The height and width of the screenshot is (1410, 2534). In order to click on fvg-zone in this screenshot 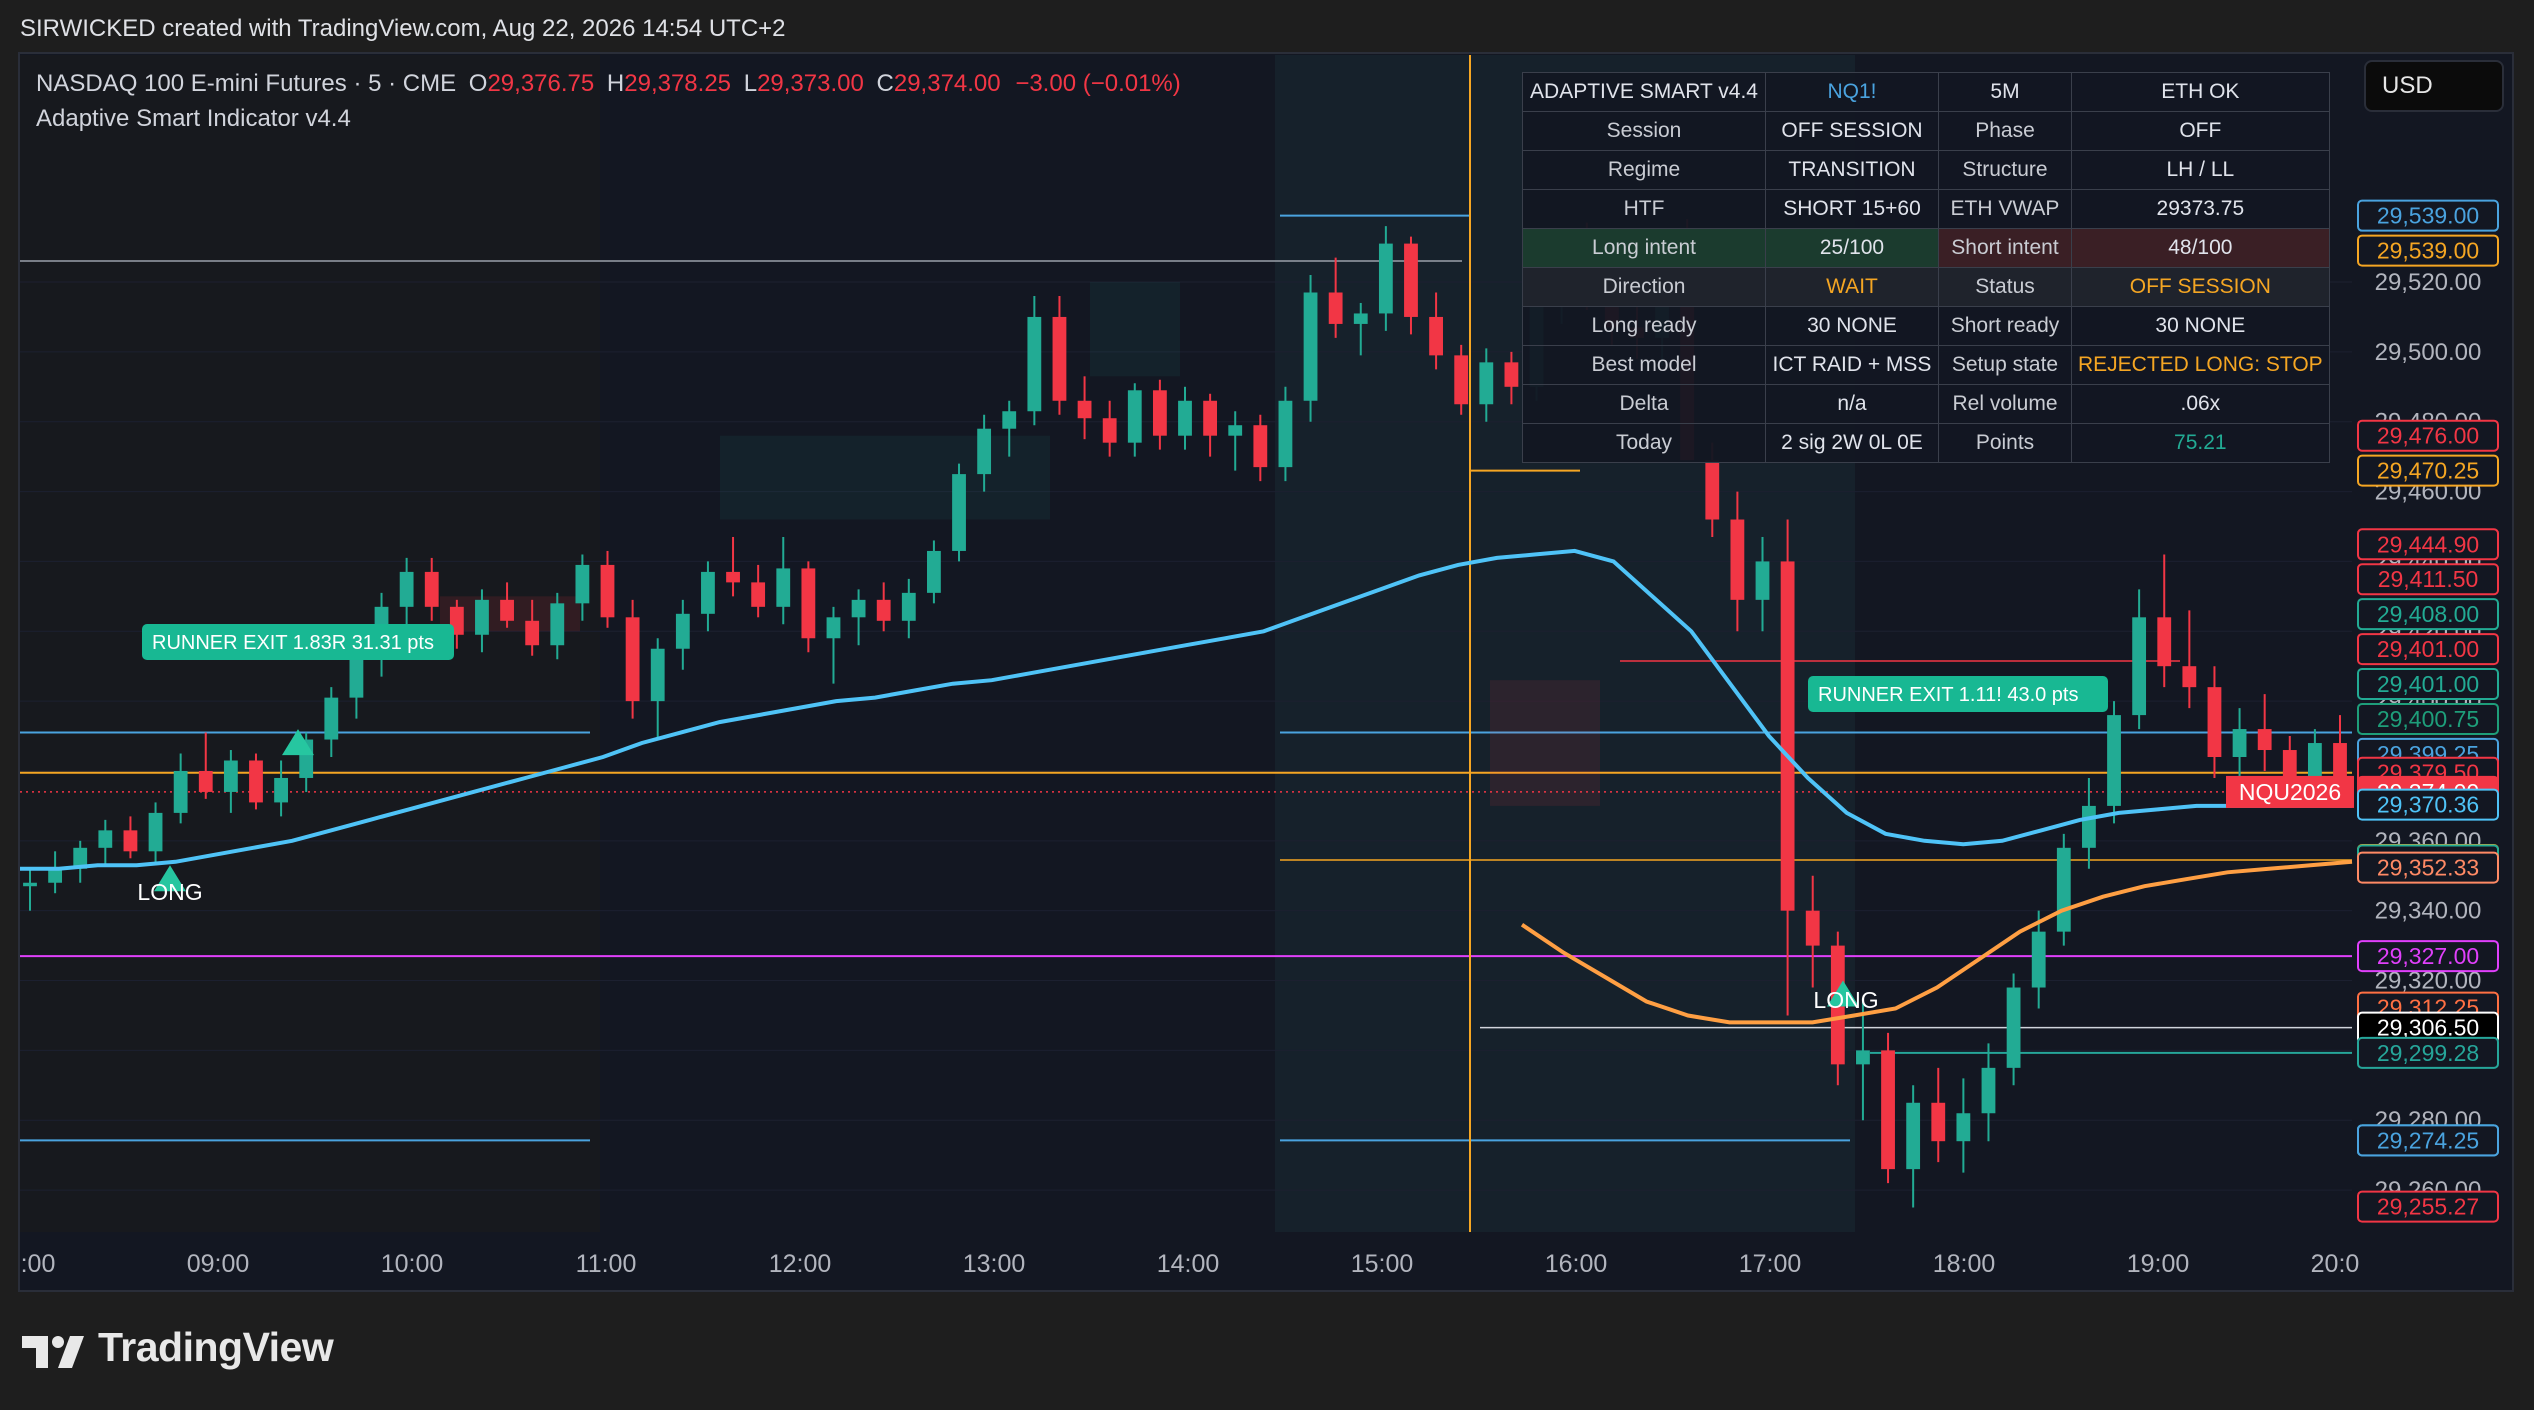, I will do `click(1545, 743)`.